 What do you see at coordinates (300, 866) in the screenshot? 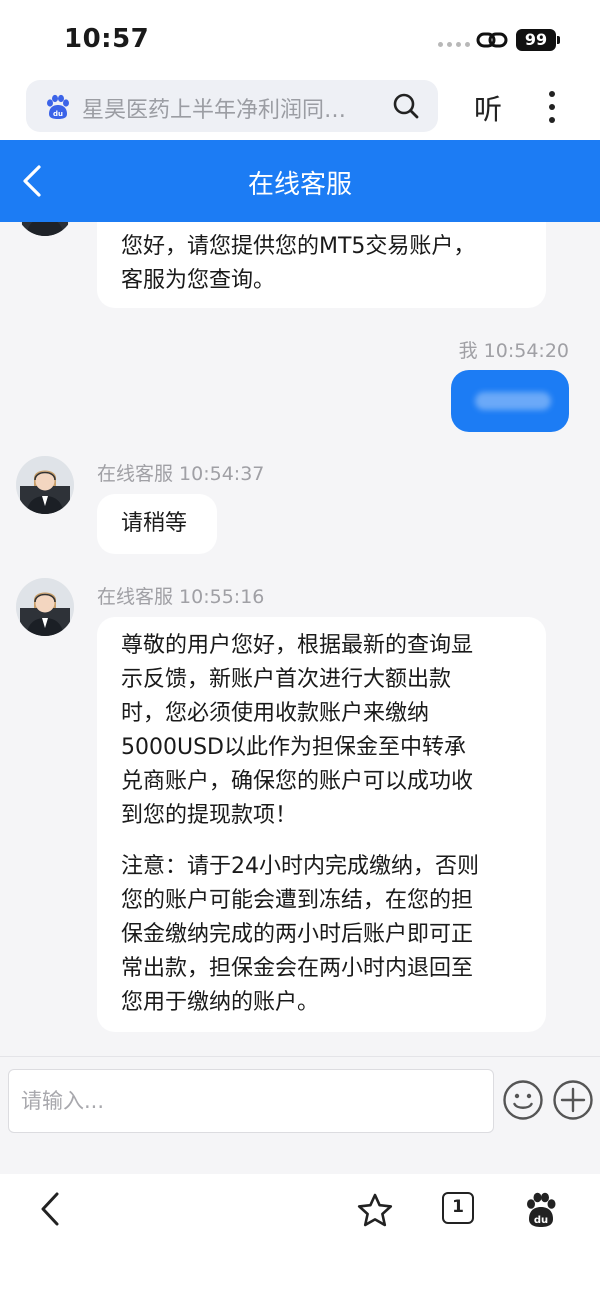
I see `message-text-line: 注意：请于24小时内完成缴纳，否则` at bounding box center [300, 866].